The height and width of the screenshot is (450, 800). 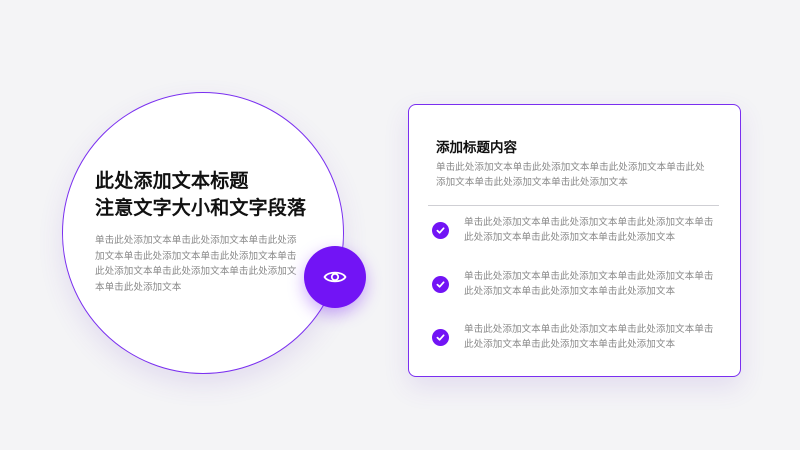 I want to click on eye-badge, so click(x=335, y=277).